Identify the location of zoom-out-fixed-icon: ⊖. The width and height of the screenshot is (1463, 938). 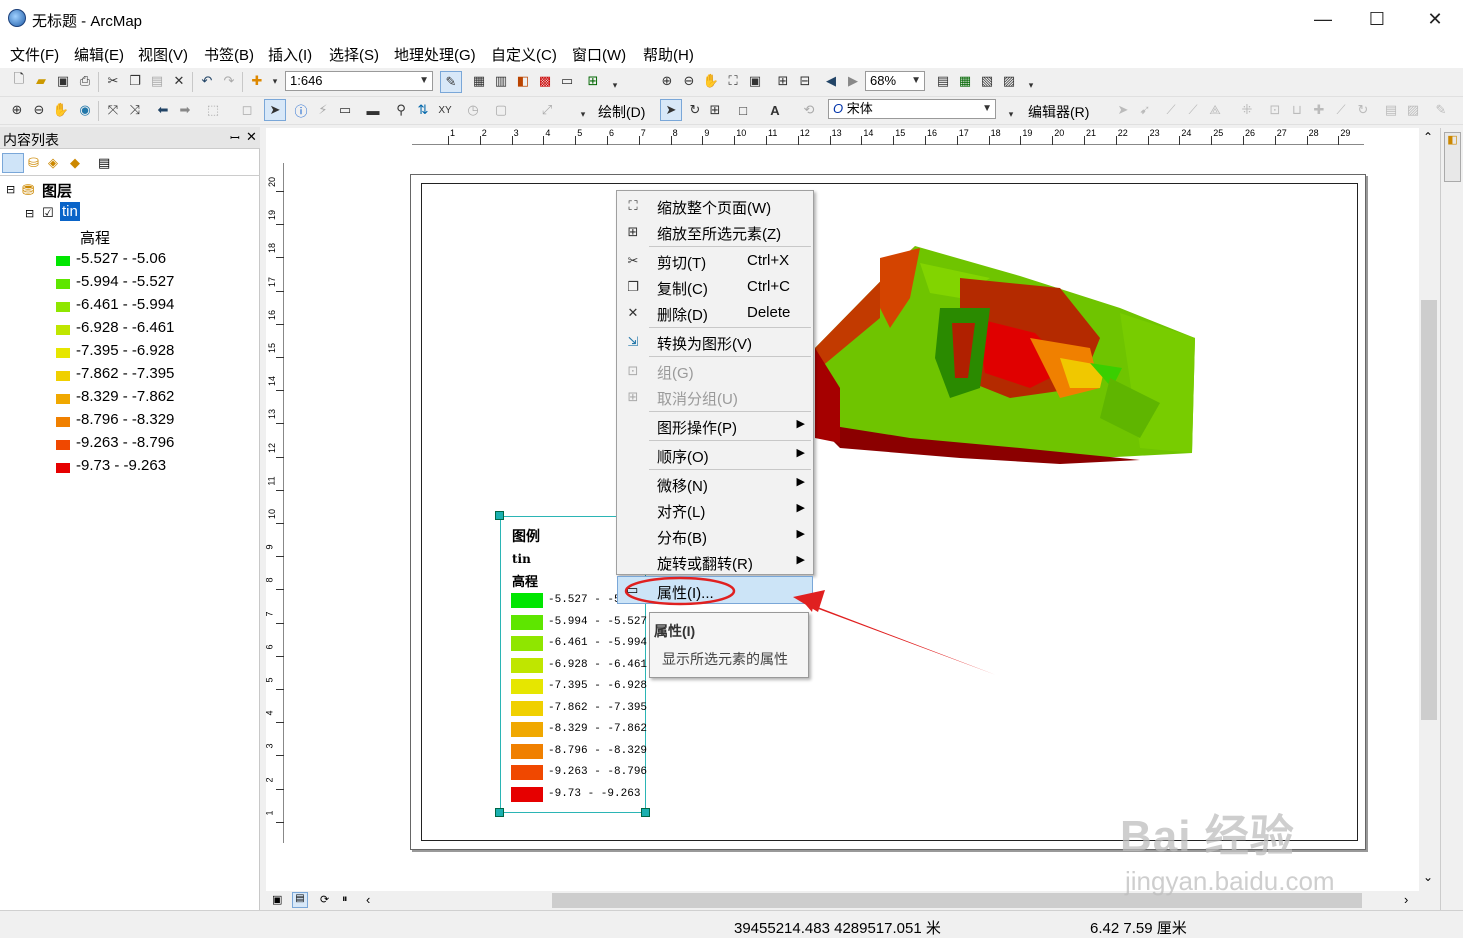
(689, 81).